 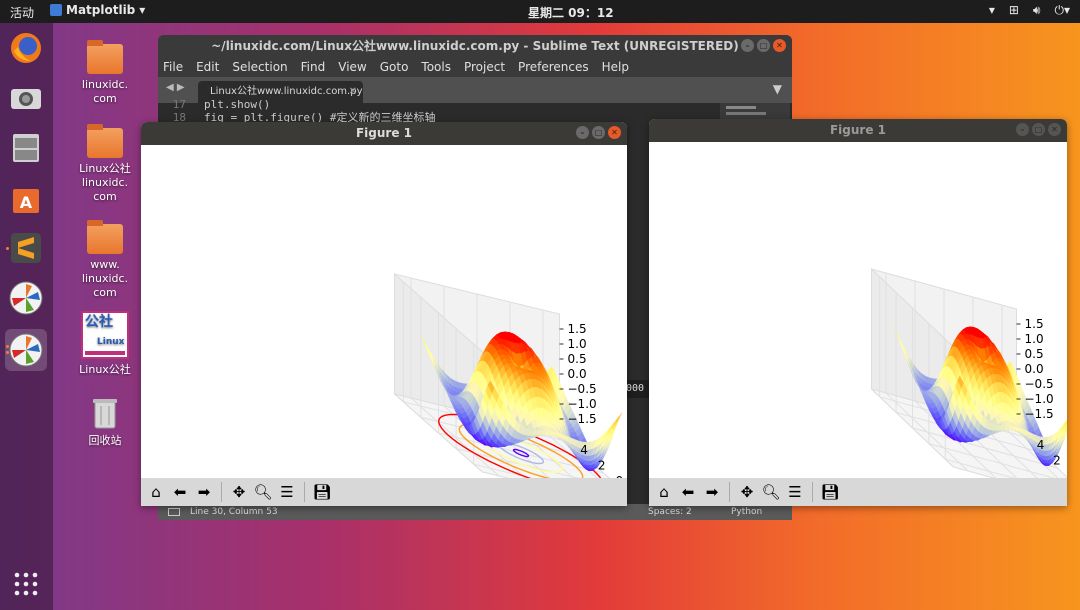 I want to click on menu-project: Project, so click(x=484, y=67).